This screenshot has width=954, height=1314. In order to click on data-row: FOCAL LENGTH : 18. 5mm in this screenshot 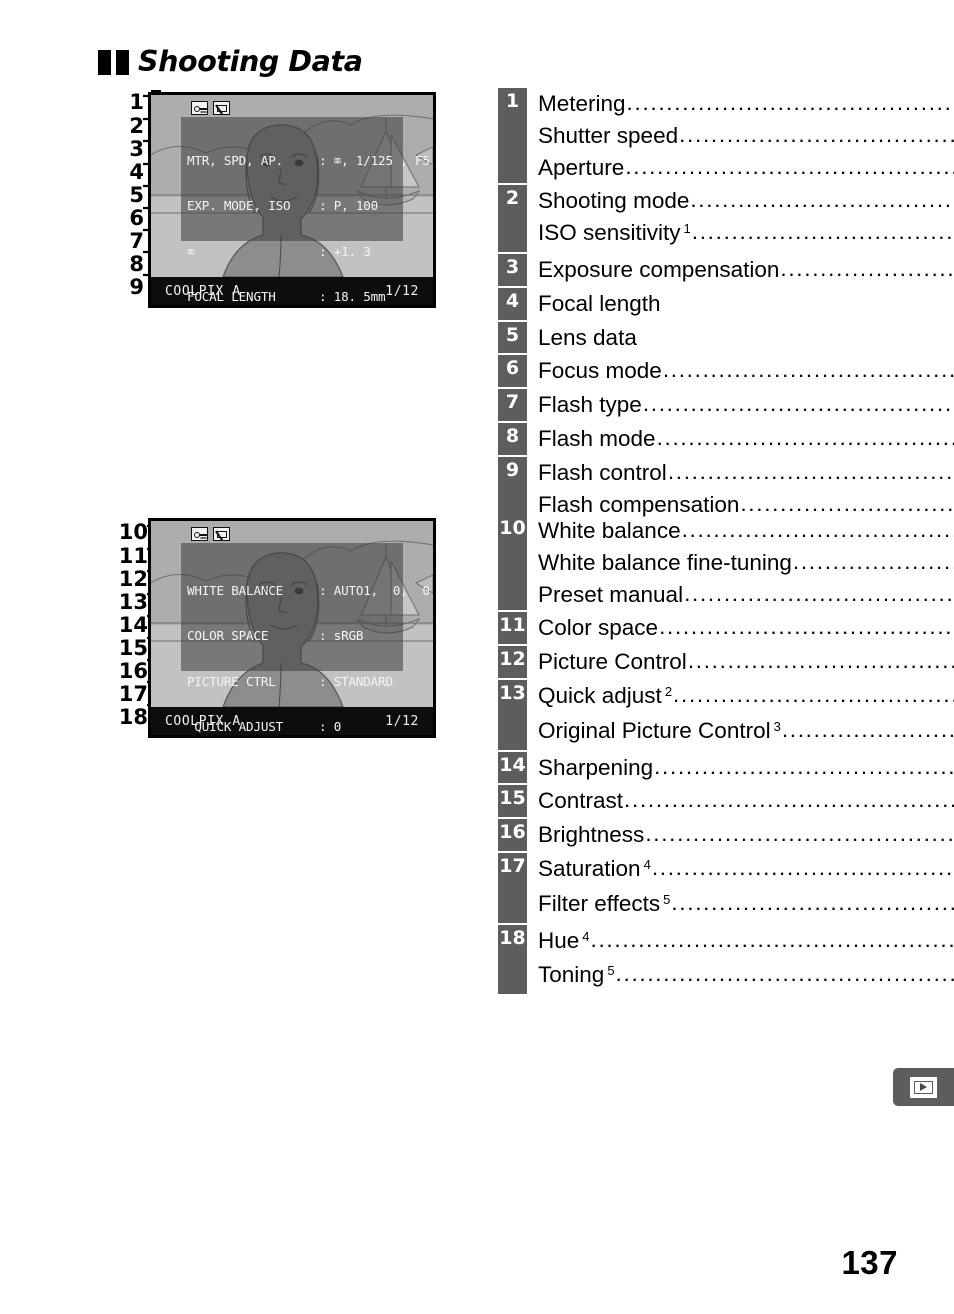, I will do `click(303, 296)`.